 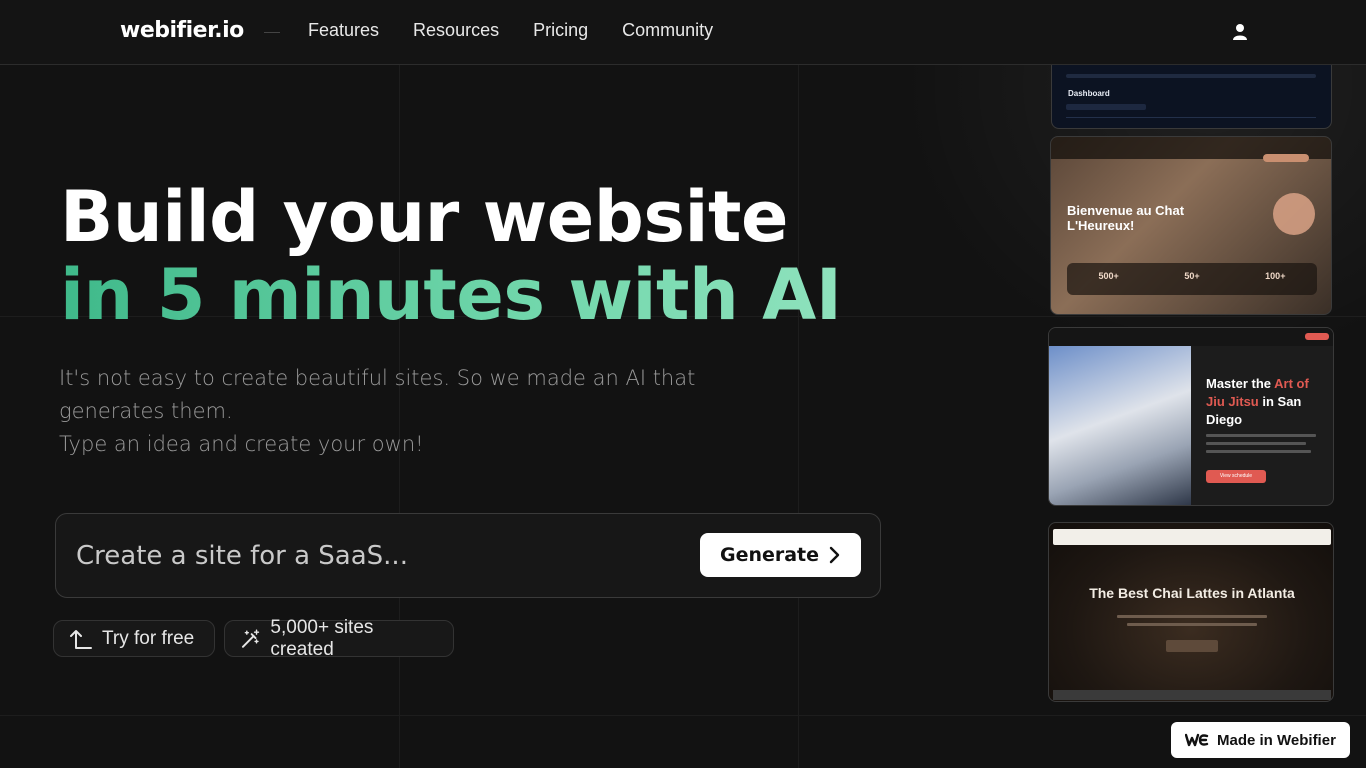 I want to click on chat-stat-2: 50+, so click(x=1192, y=276).